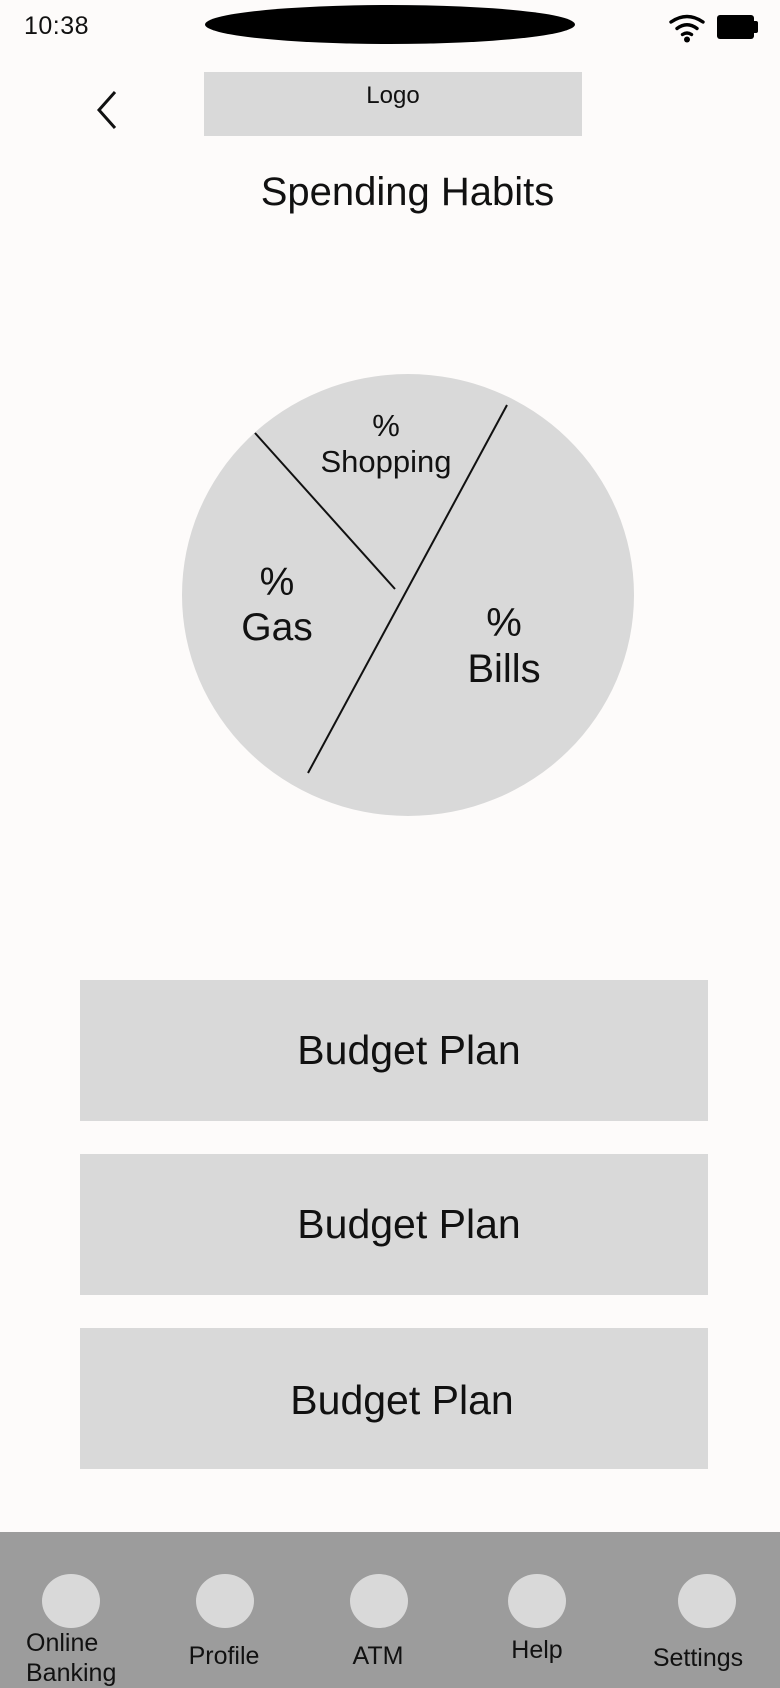 This screenshot has height=1688, width=780. I want to click on nav-label-atm: ATM, so click(378, 1656).